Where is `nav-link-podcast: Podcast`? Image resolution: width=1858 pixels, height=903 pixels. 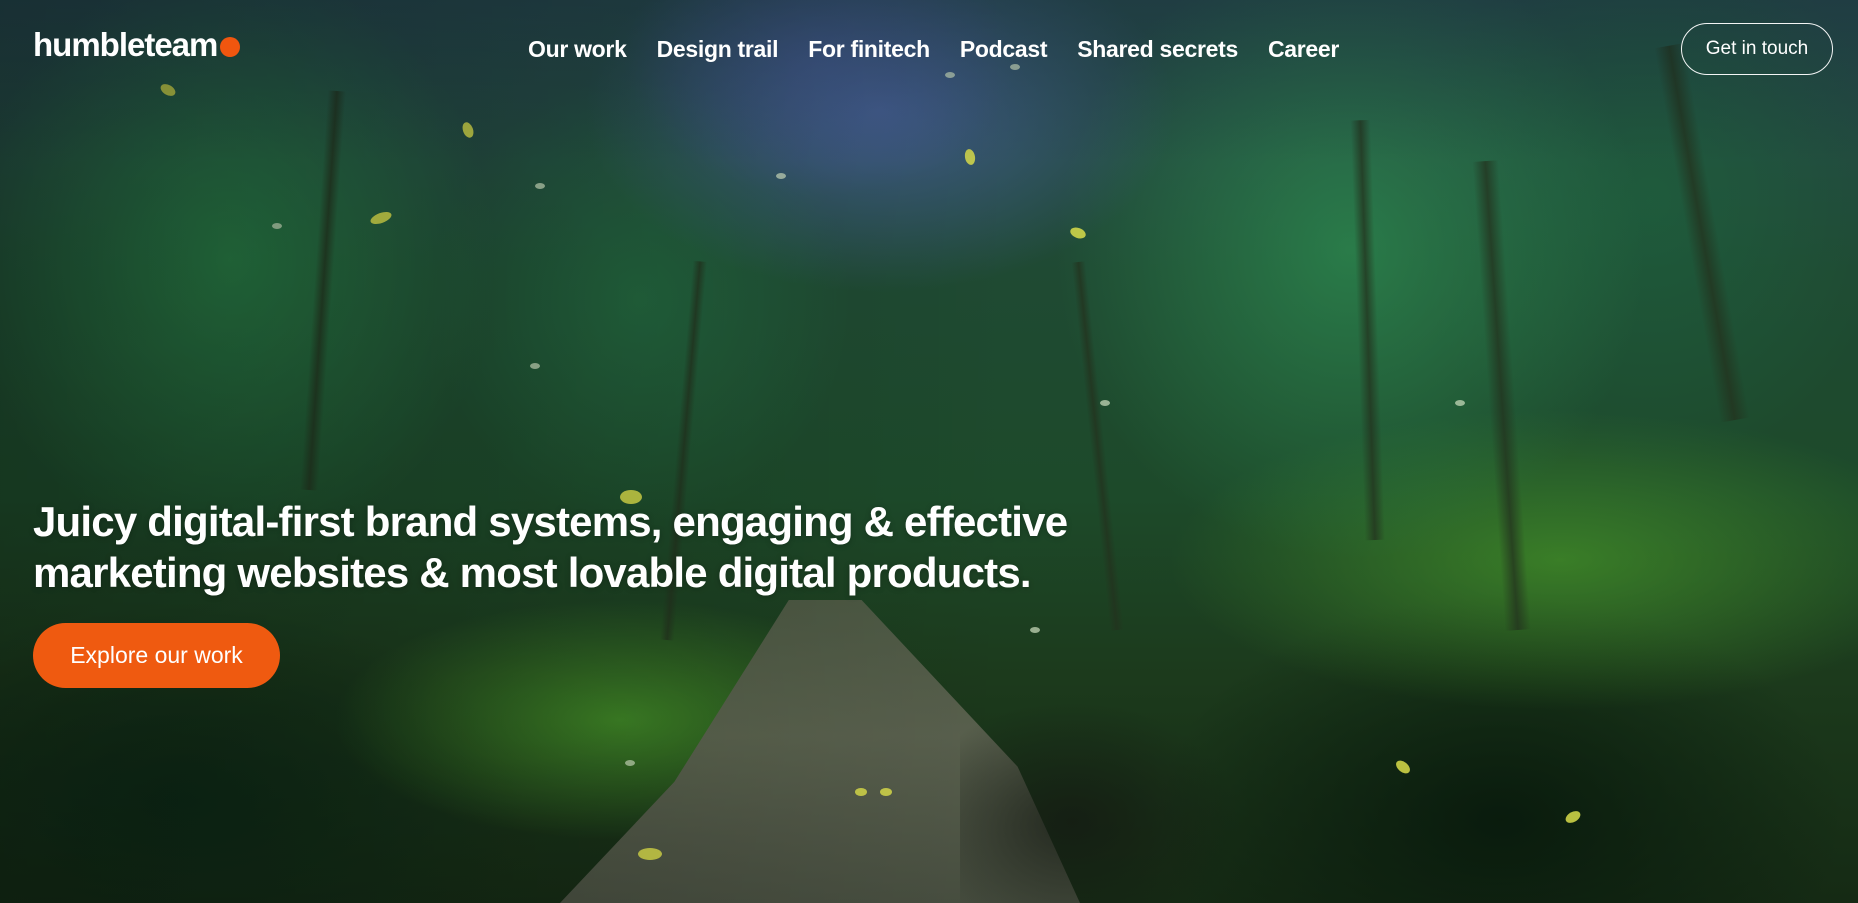
nav-link-podcast: Podcast is located at coordinates (1004, 49).